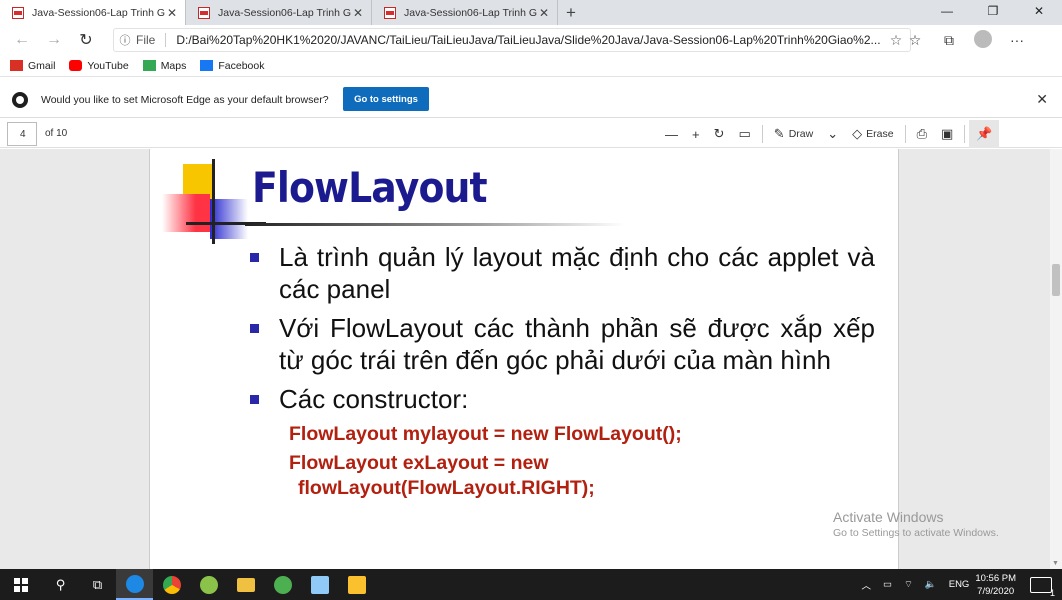 This screenshot has height=600, width=1062. I want to click on zoom-out-icon: —, so click(671, 134).